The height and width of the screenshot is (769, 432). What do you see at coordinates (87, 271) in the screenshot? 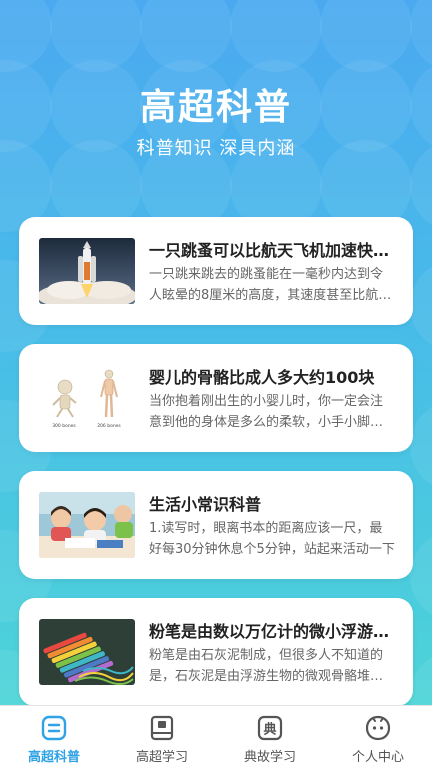
I see `rocket-launch-thumbnail` at bounding box center [87, 271].